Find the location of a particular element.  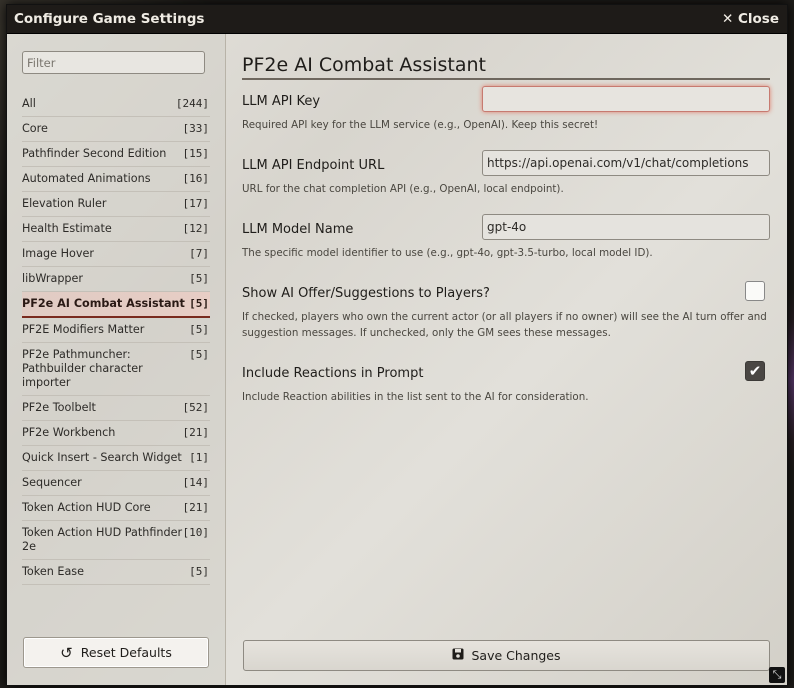

sidebar-category-item: Automated Animations [16] is located at coordinates (116, 179).